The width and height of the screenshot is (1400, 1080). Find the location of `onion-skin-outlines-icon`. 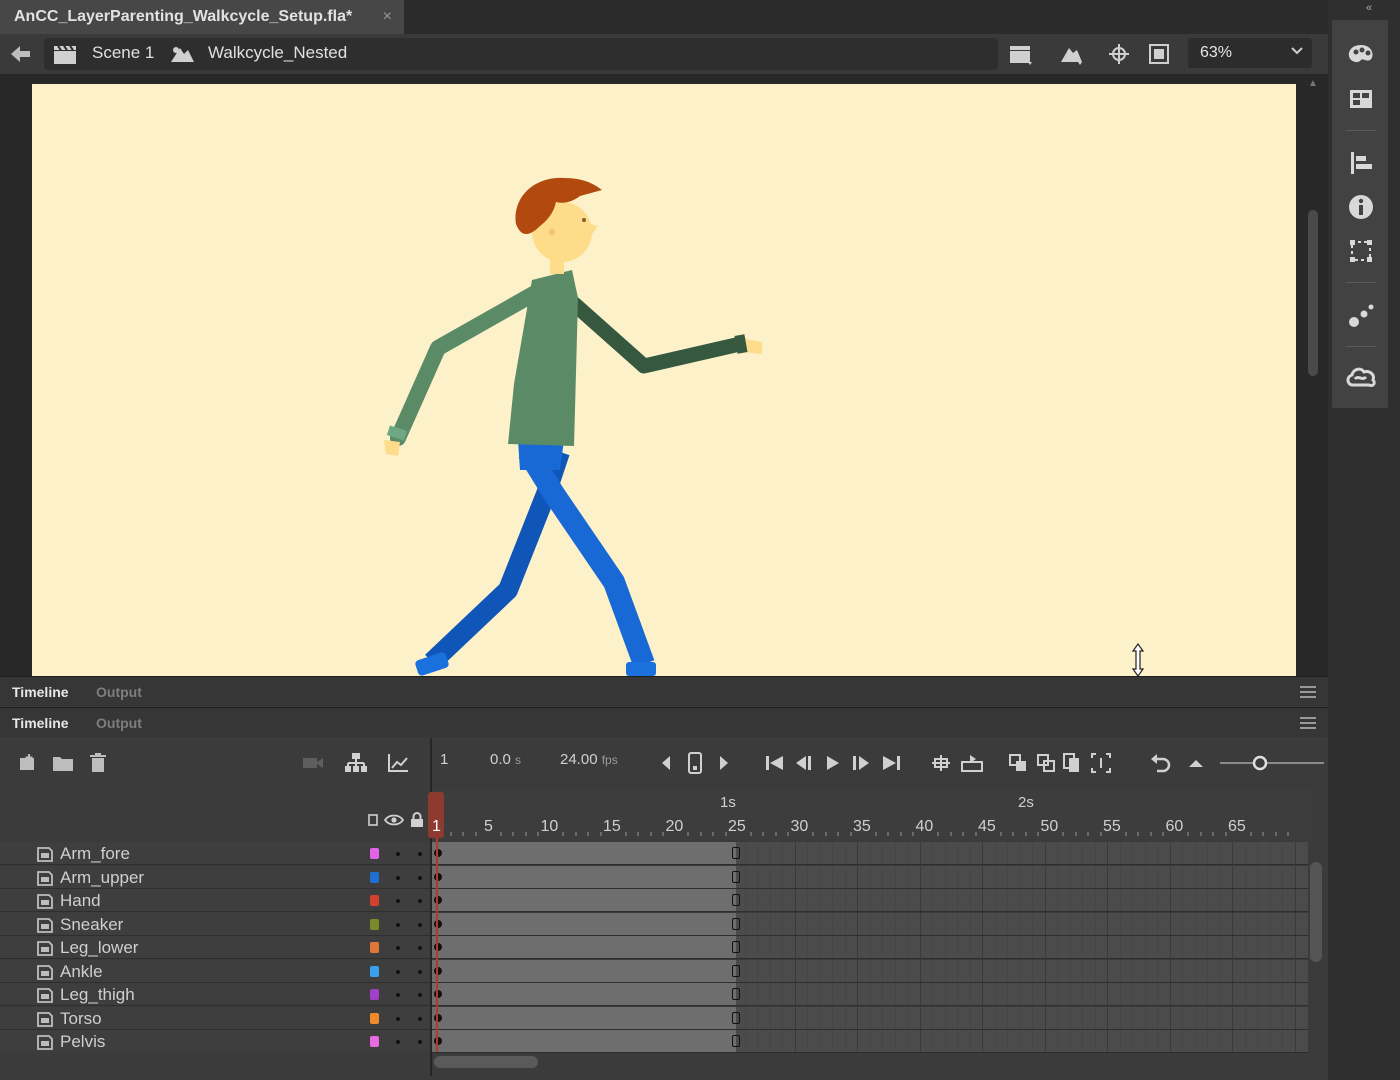

onion-skin-outlines-icon is located at coordinates (1046, 763).